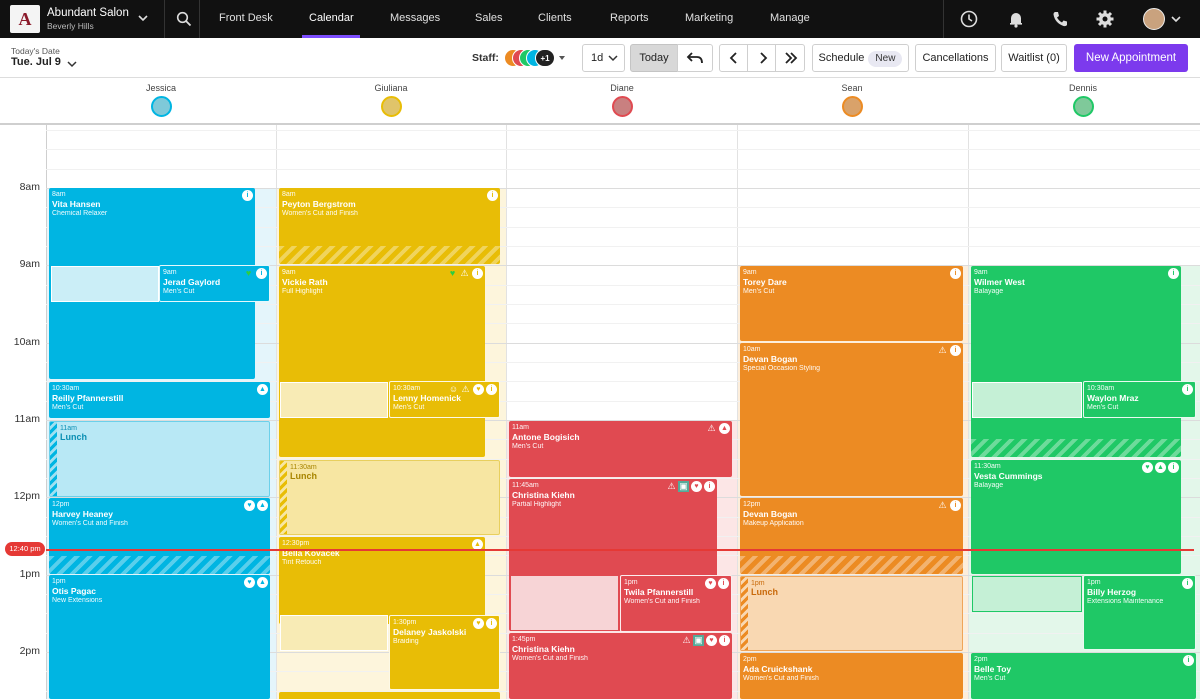 The height and width of the screenshot is (699, 1200). What do you see at coordinates (654, 58) in the screenshot?
I see `today-button: Today` at bounding box center [654, 58].